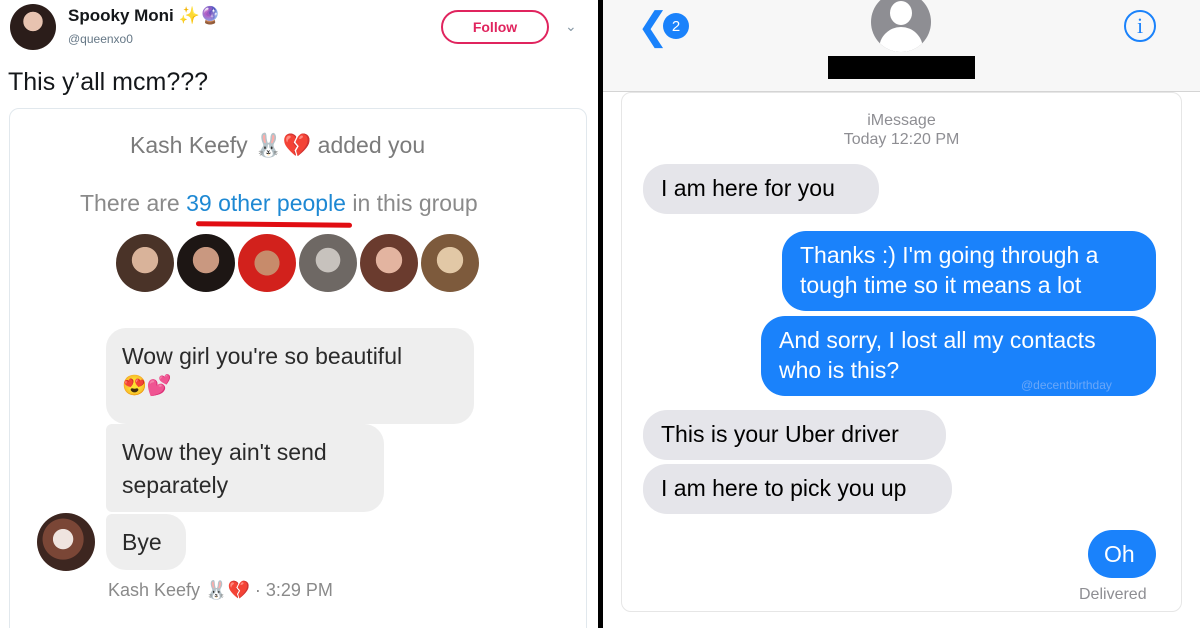 Image resolution: width=1200 pixels, height=628 pixels. I want to click on outgoing-message-bubble: Oh, so click(1122, 554).